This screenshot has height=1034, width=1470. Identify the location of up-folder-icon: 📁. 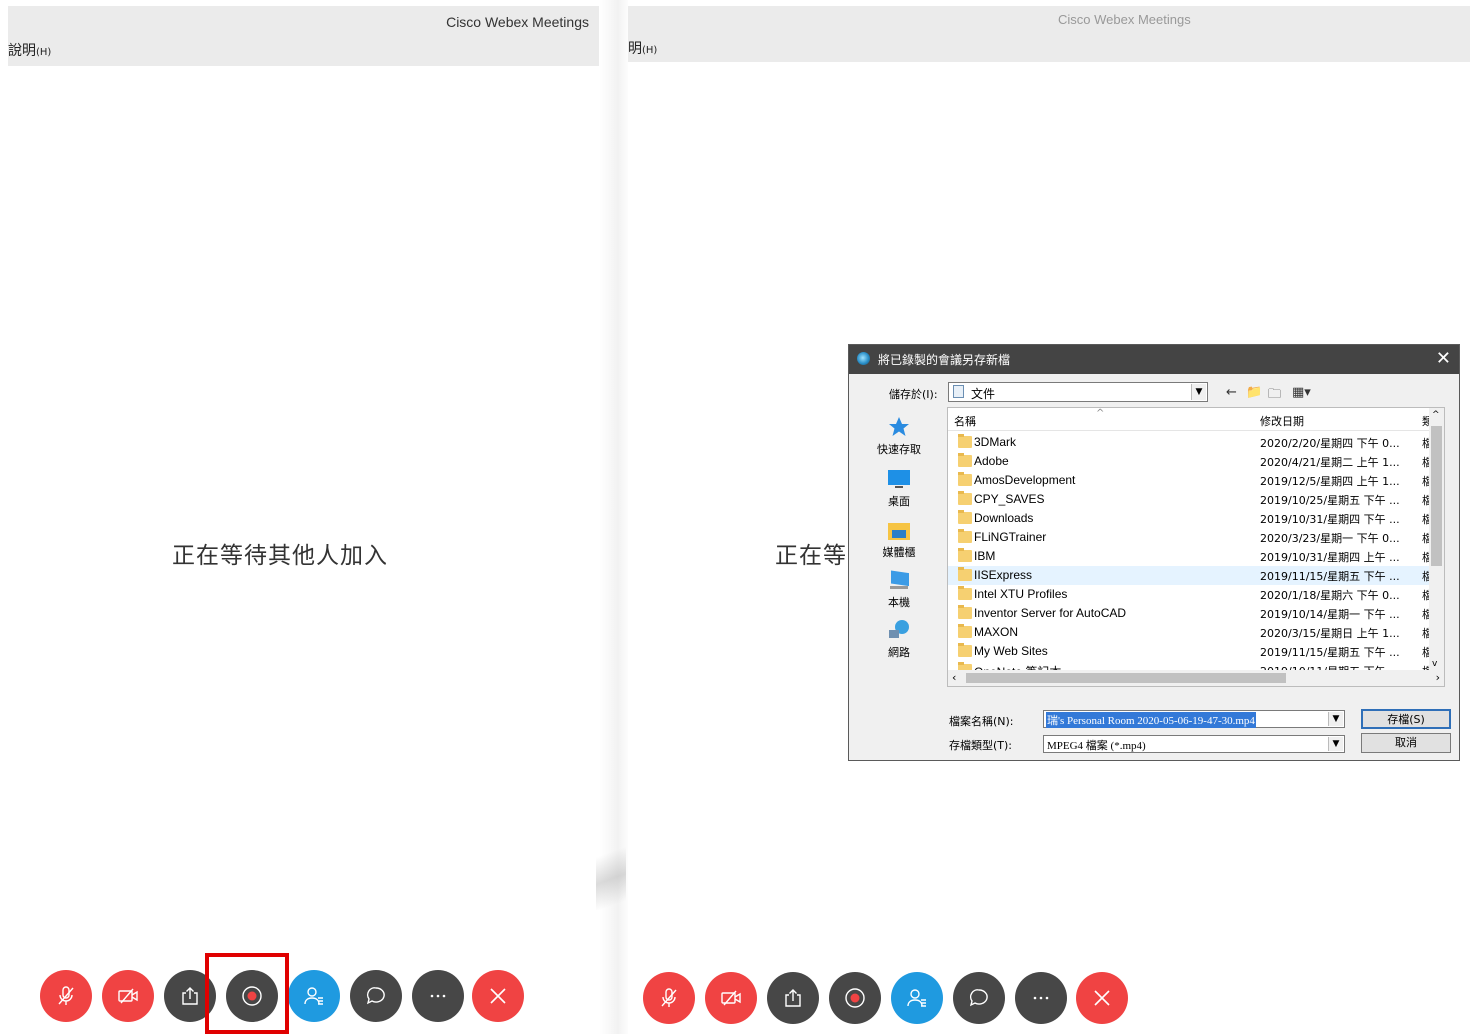
(1254, 392).